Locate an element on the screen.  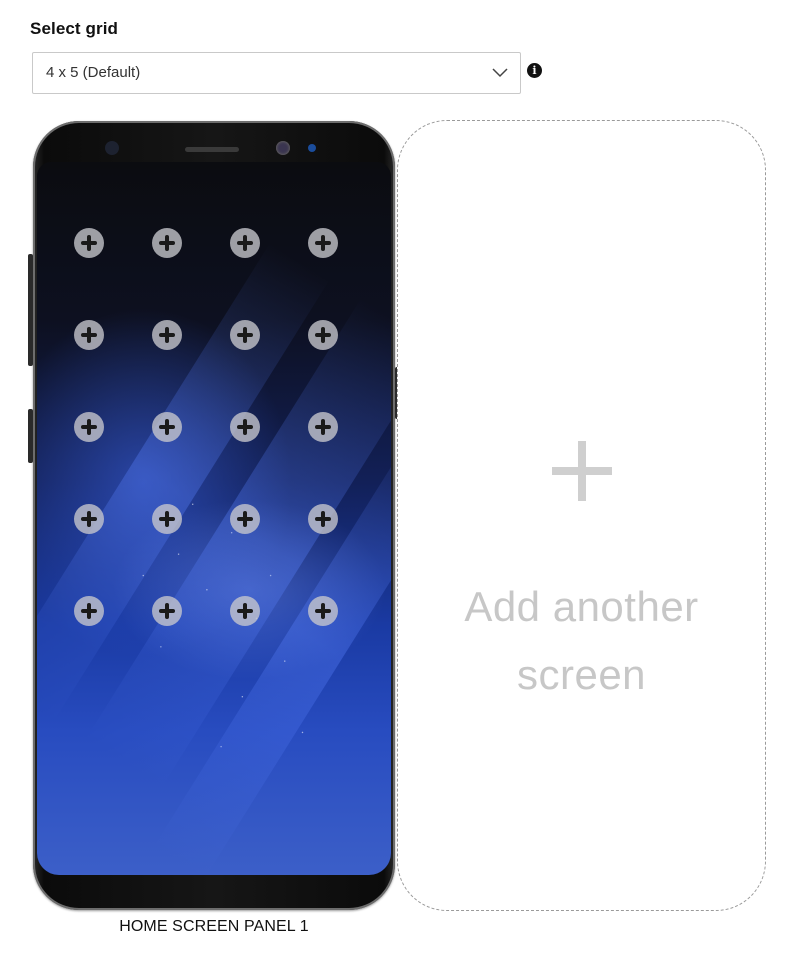
add-app-slot-r1c2 is located at coordinates (167, 243).